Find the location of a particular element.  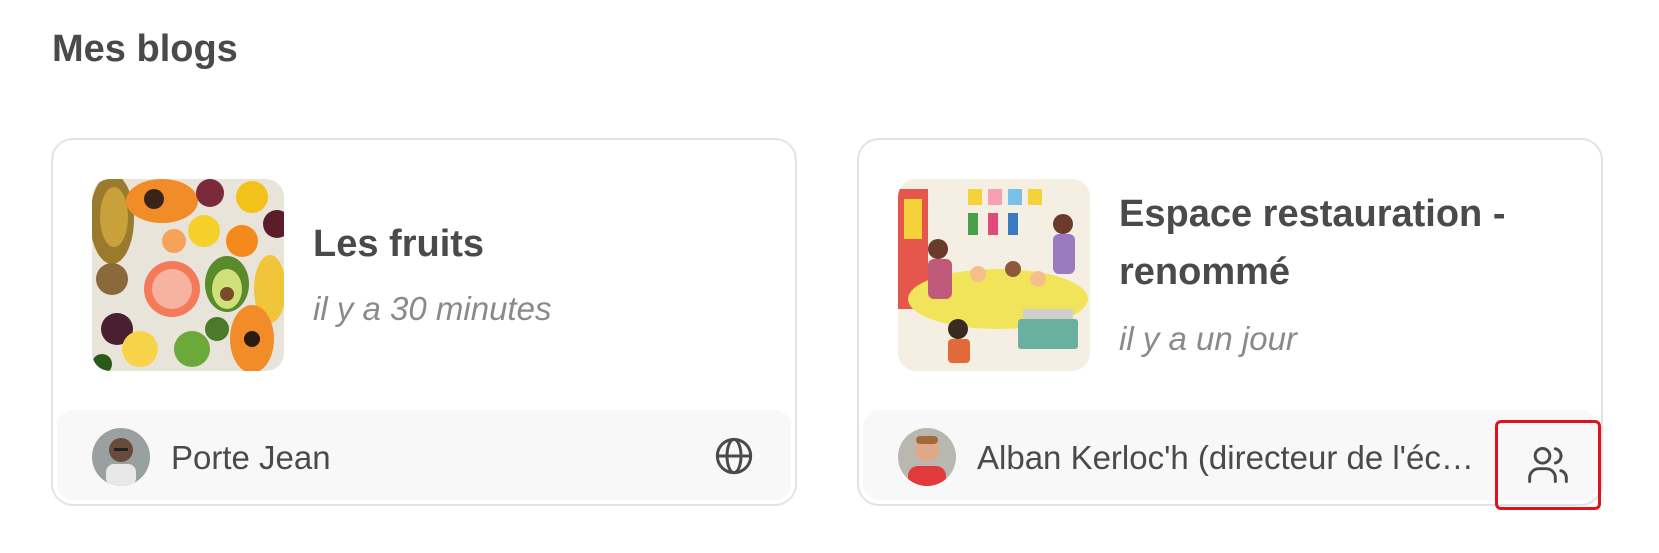

blog-title: Espace restauration - renommé is located at coordinates (1329, 243).